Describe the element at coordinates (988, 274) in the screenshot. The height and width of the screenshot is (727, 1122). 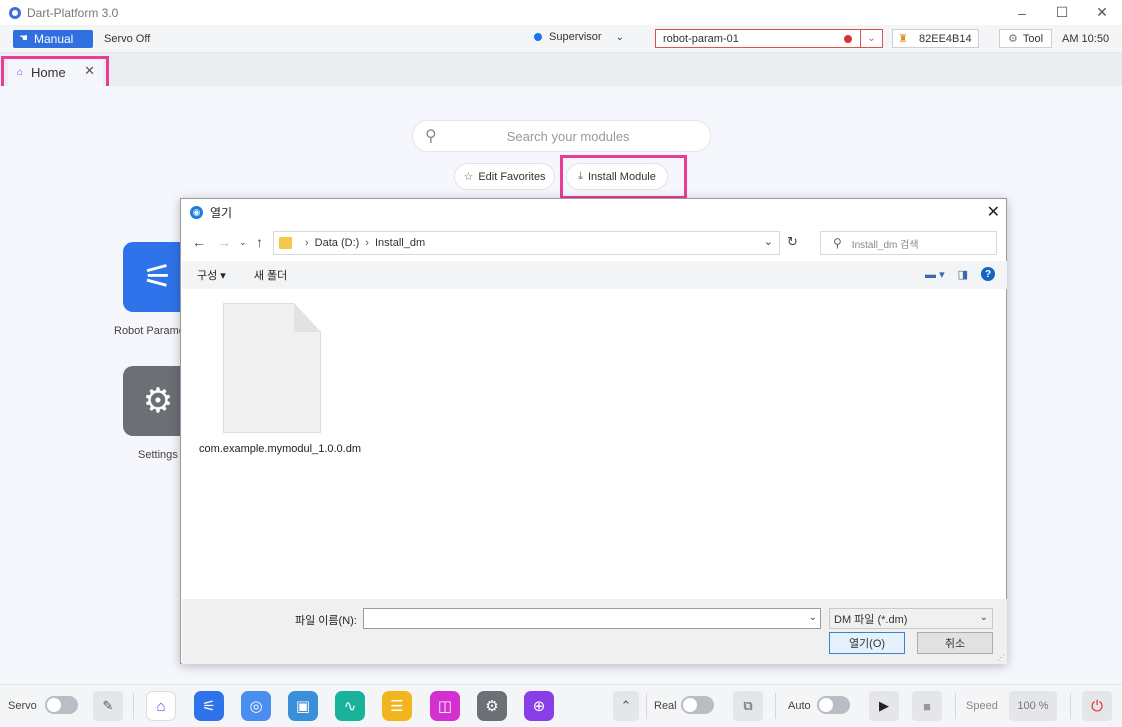
I see `help-icon: ?` at that location.